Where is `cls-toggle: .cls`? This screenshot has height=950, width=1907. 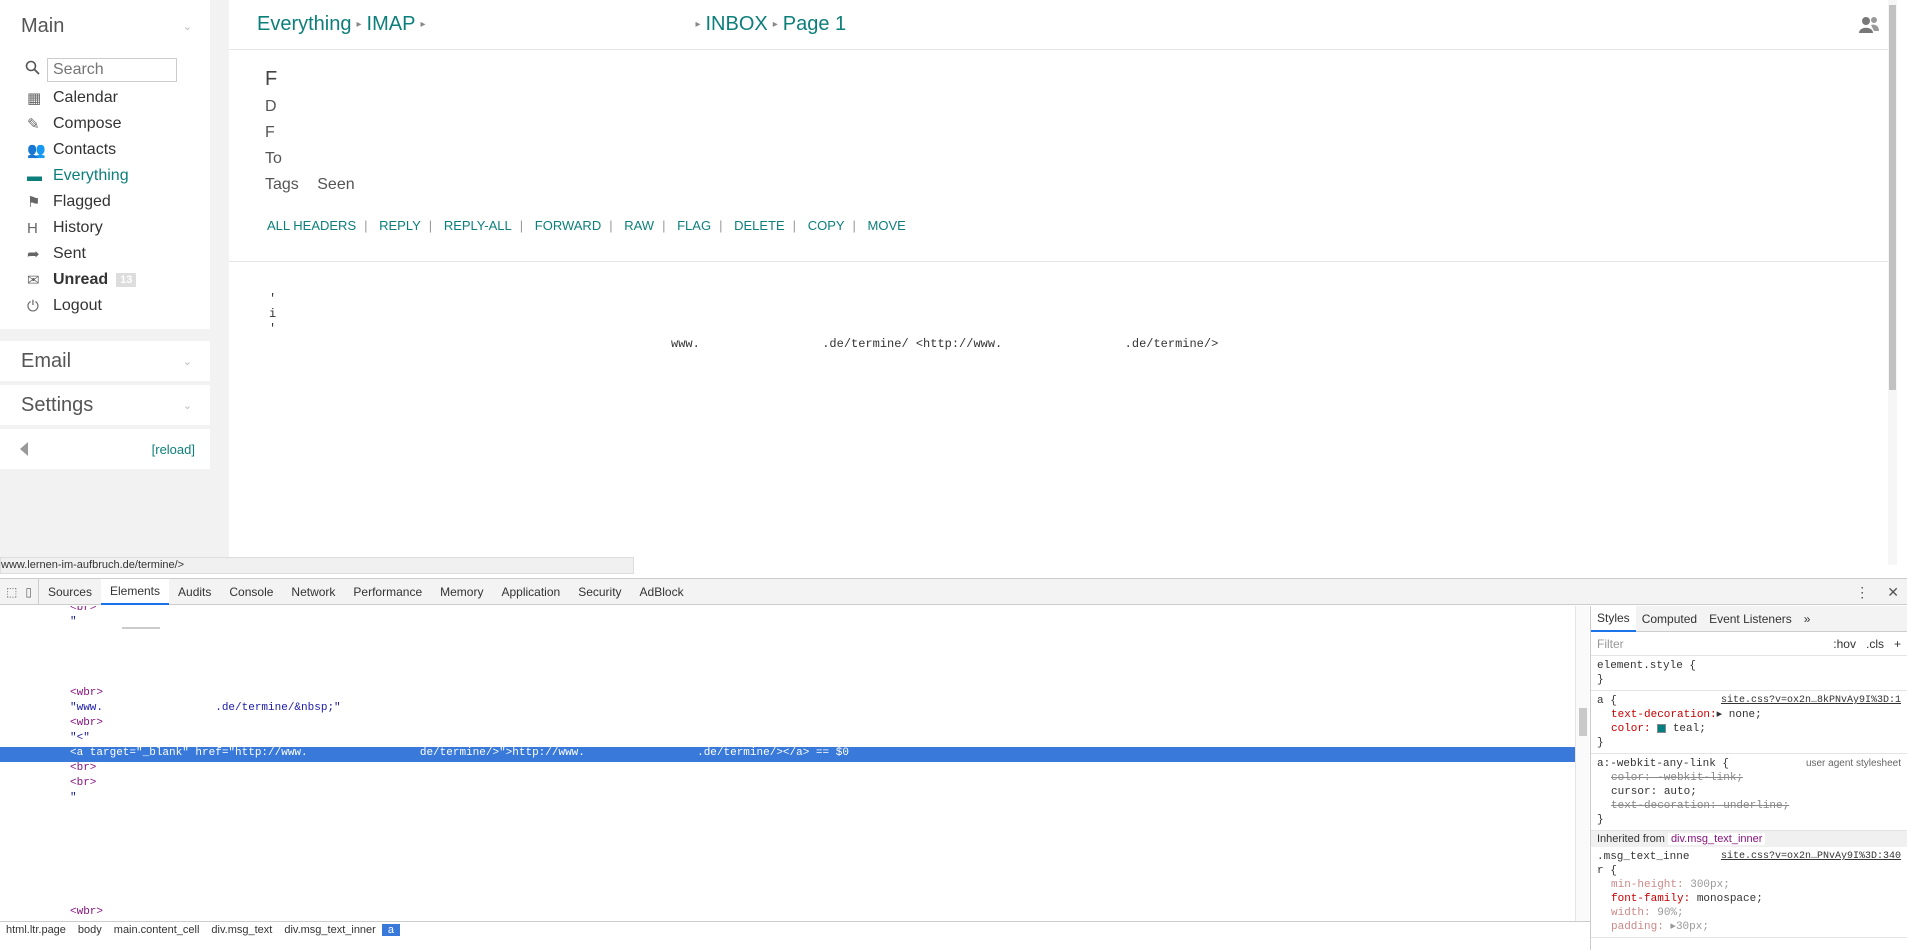
cls-toggle: .cls is located at coordinates (1875, 644).